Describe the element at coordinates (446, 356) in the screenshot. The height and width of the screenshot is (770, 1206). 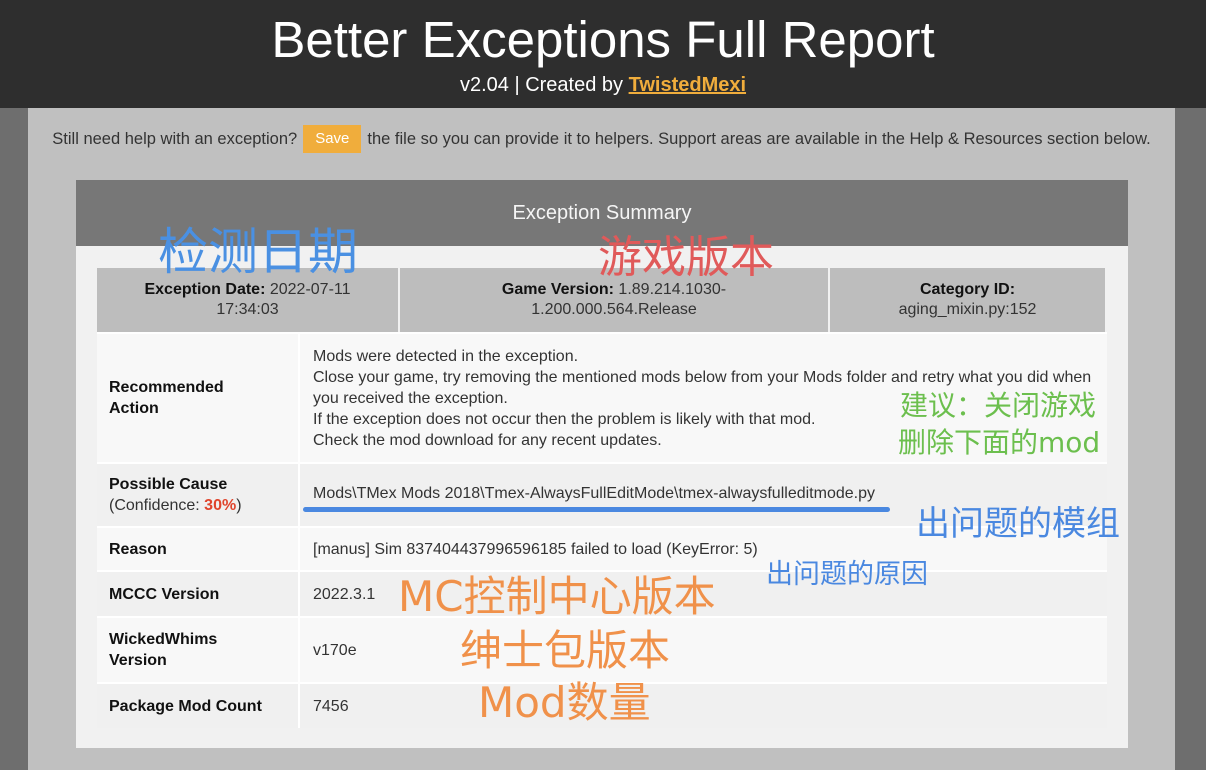
I see `recommended-action-line: Mods were detected in the exception.` at that location.